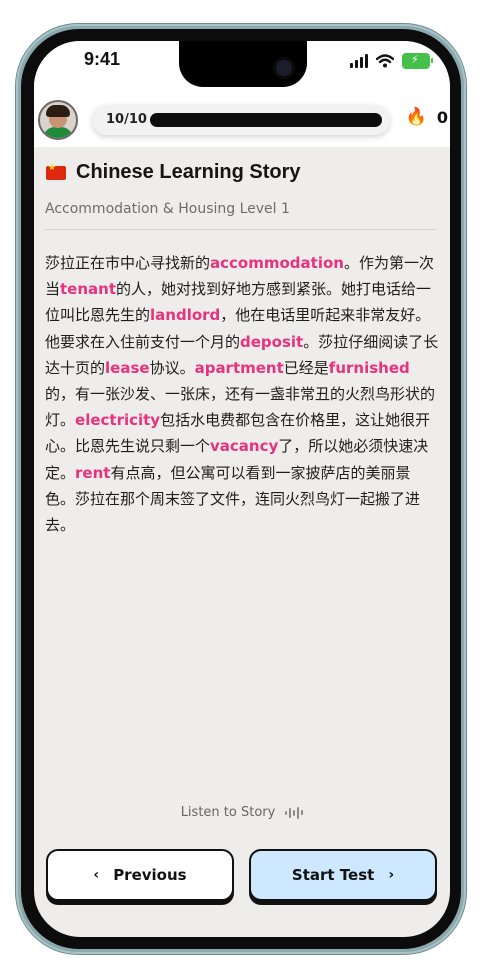 Image resolution: width=484 pixels, height=980 pixels. What do you see at coordinates (56, 171) in the screenshot?
I see `china-flag-icon` at bounding box center [56, 171].